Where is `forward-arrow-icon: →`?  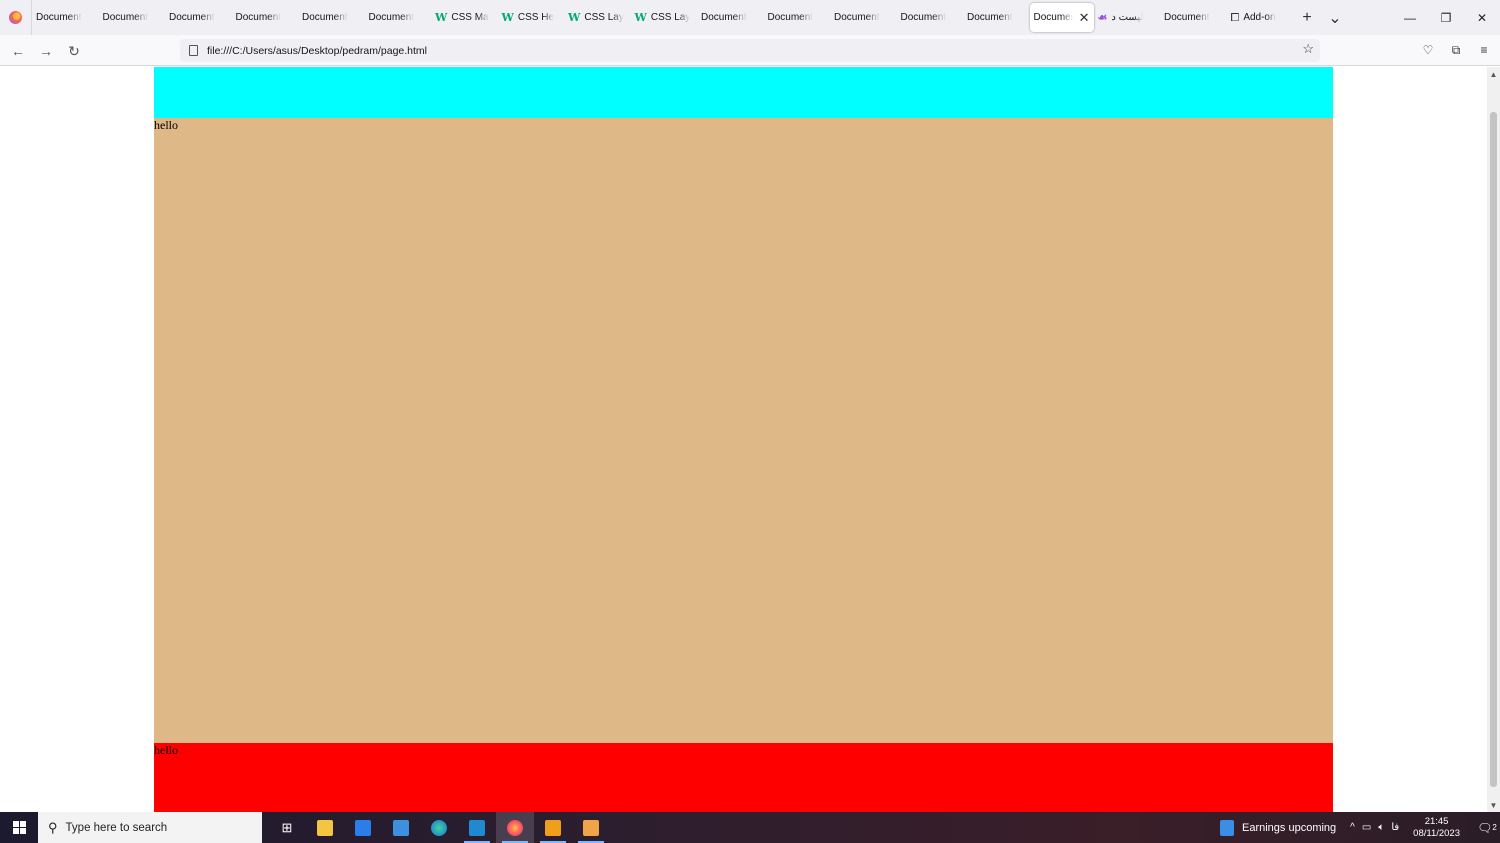 forward-arrow-icon: → is located at coordinates (46, 51).